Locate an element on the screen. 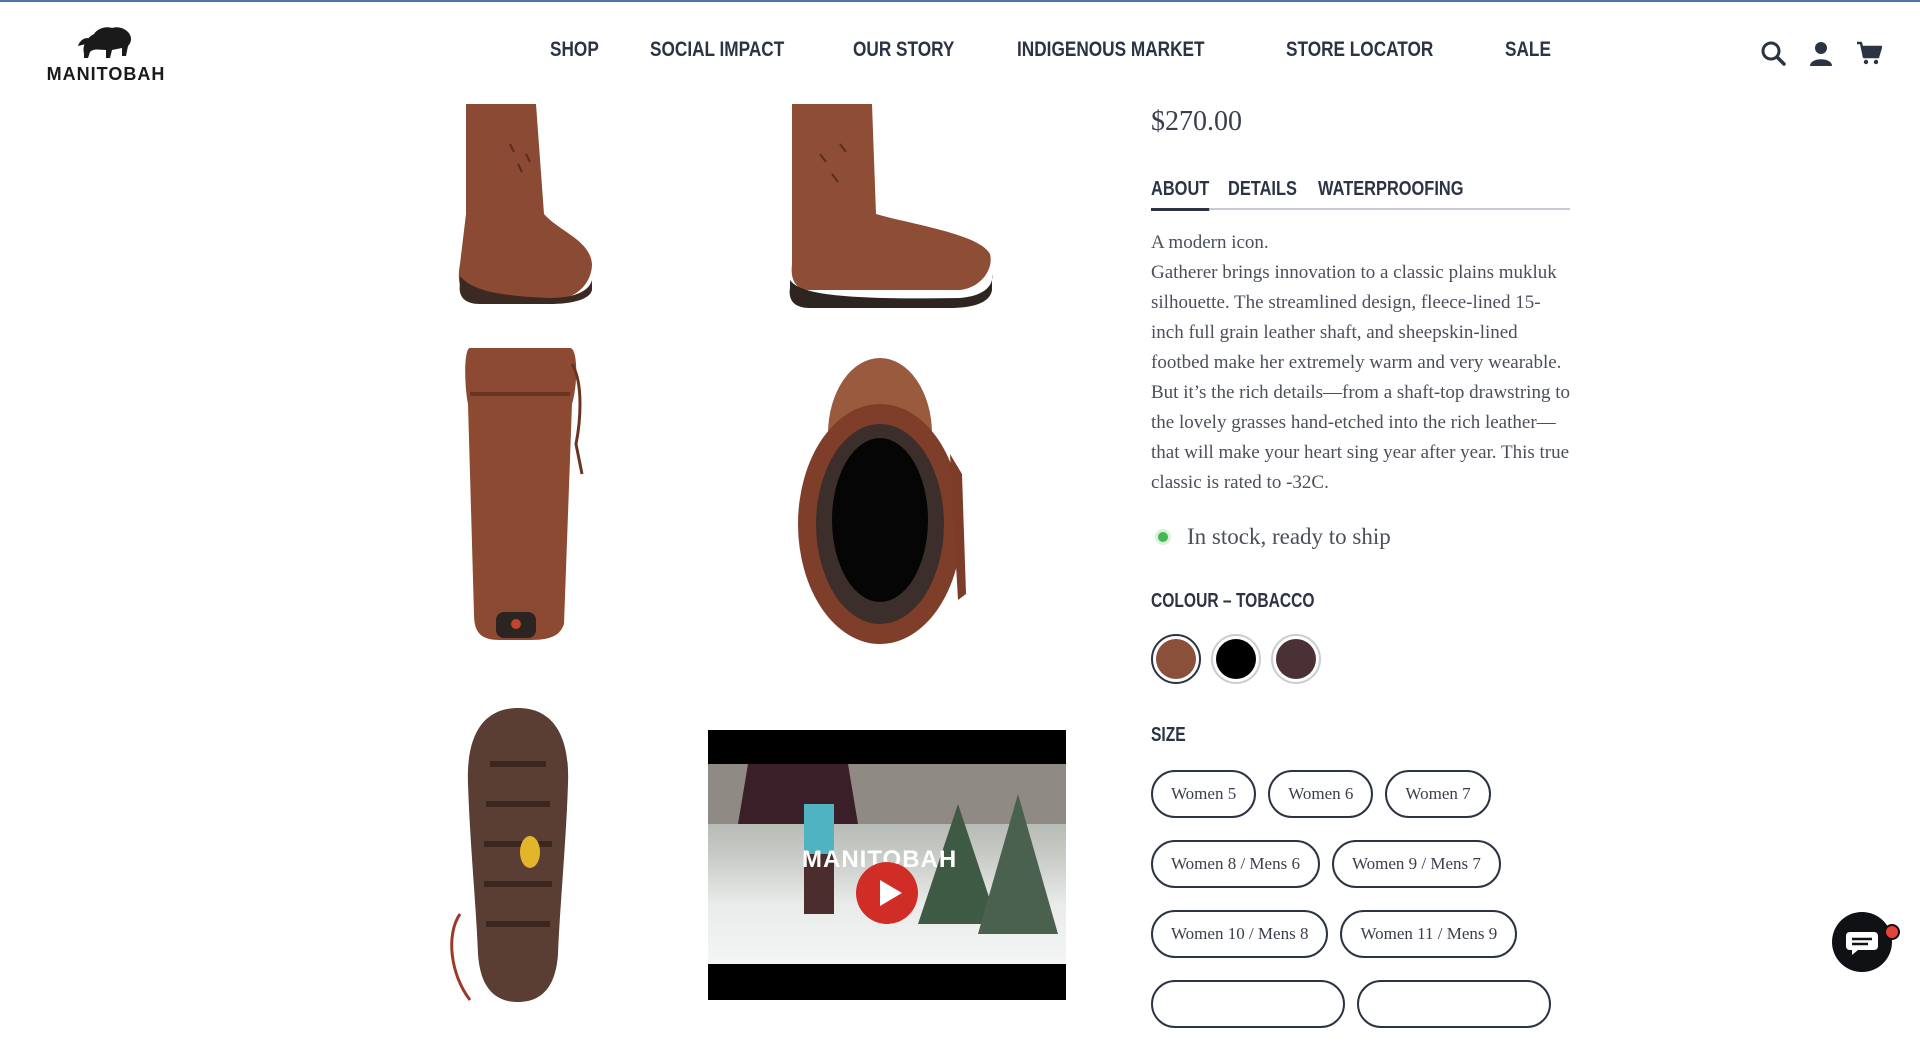 This screenshot has height=1050, width=1920. play-button is located at coordinates (887, 893).